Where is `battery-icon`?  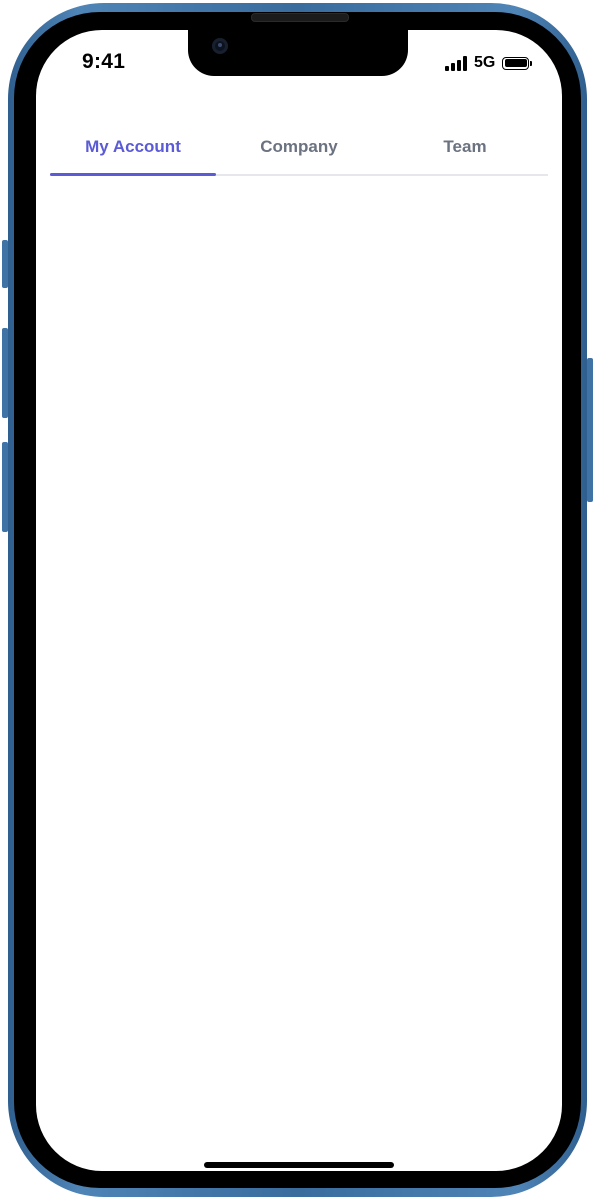
battery-icon is located at coordinates (517, 63).